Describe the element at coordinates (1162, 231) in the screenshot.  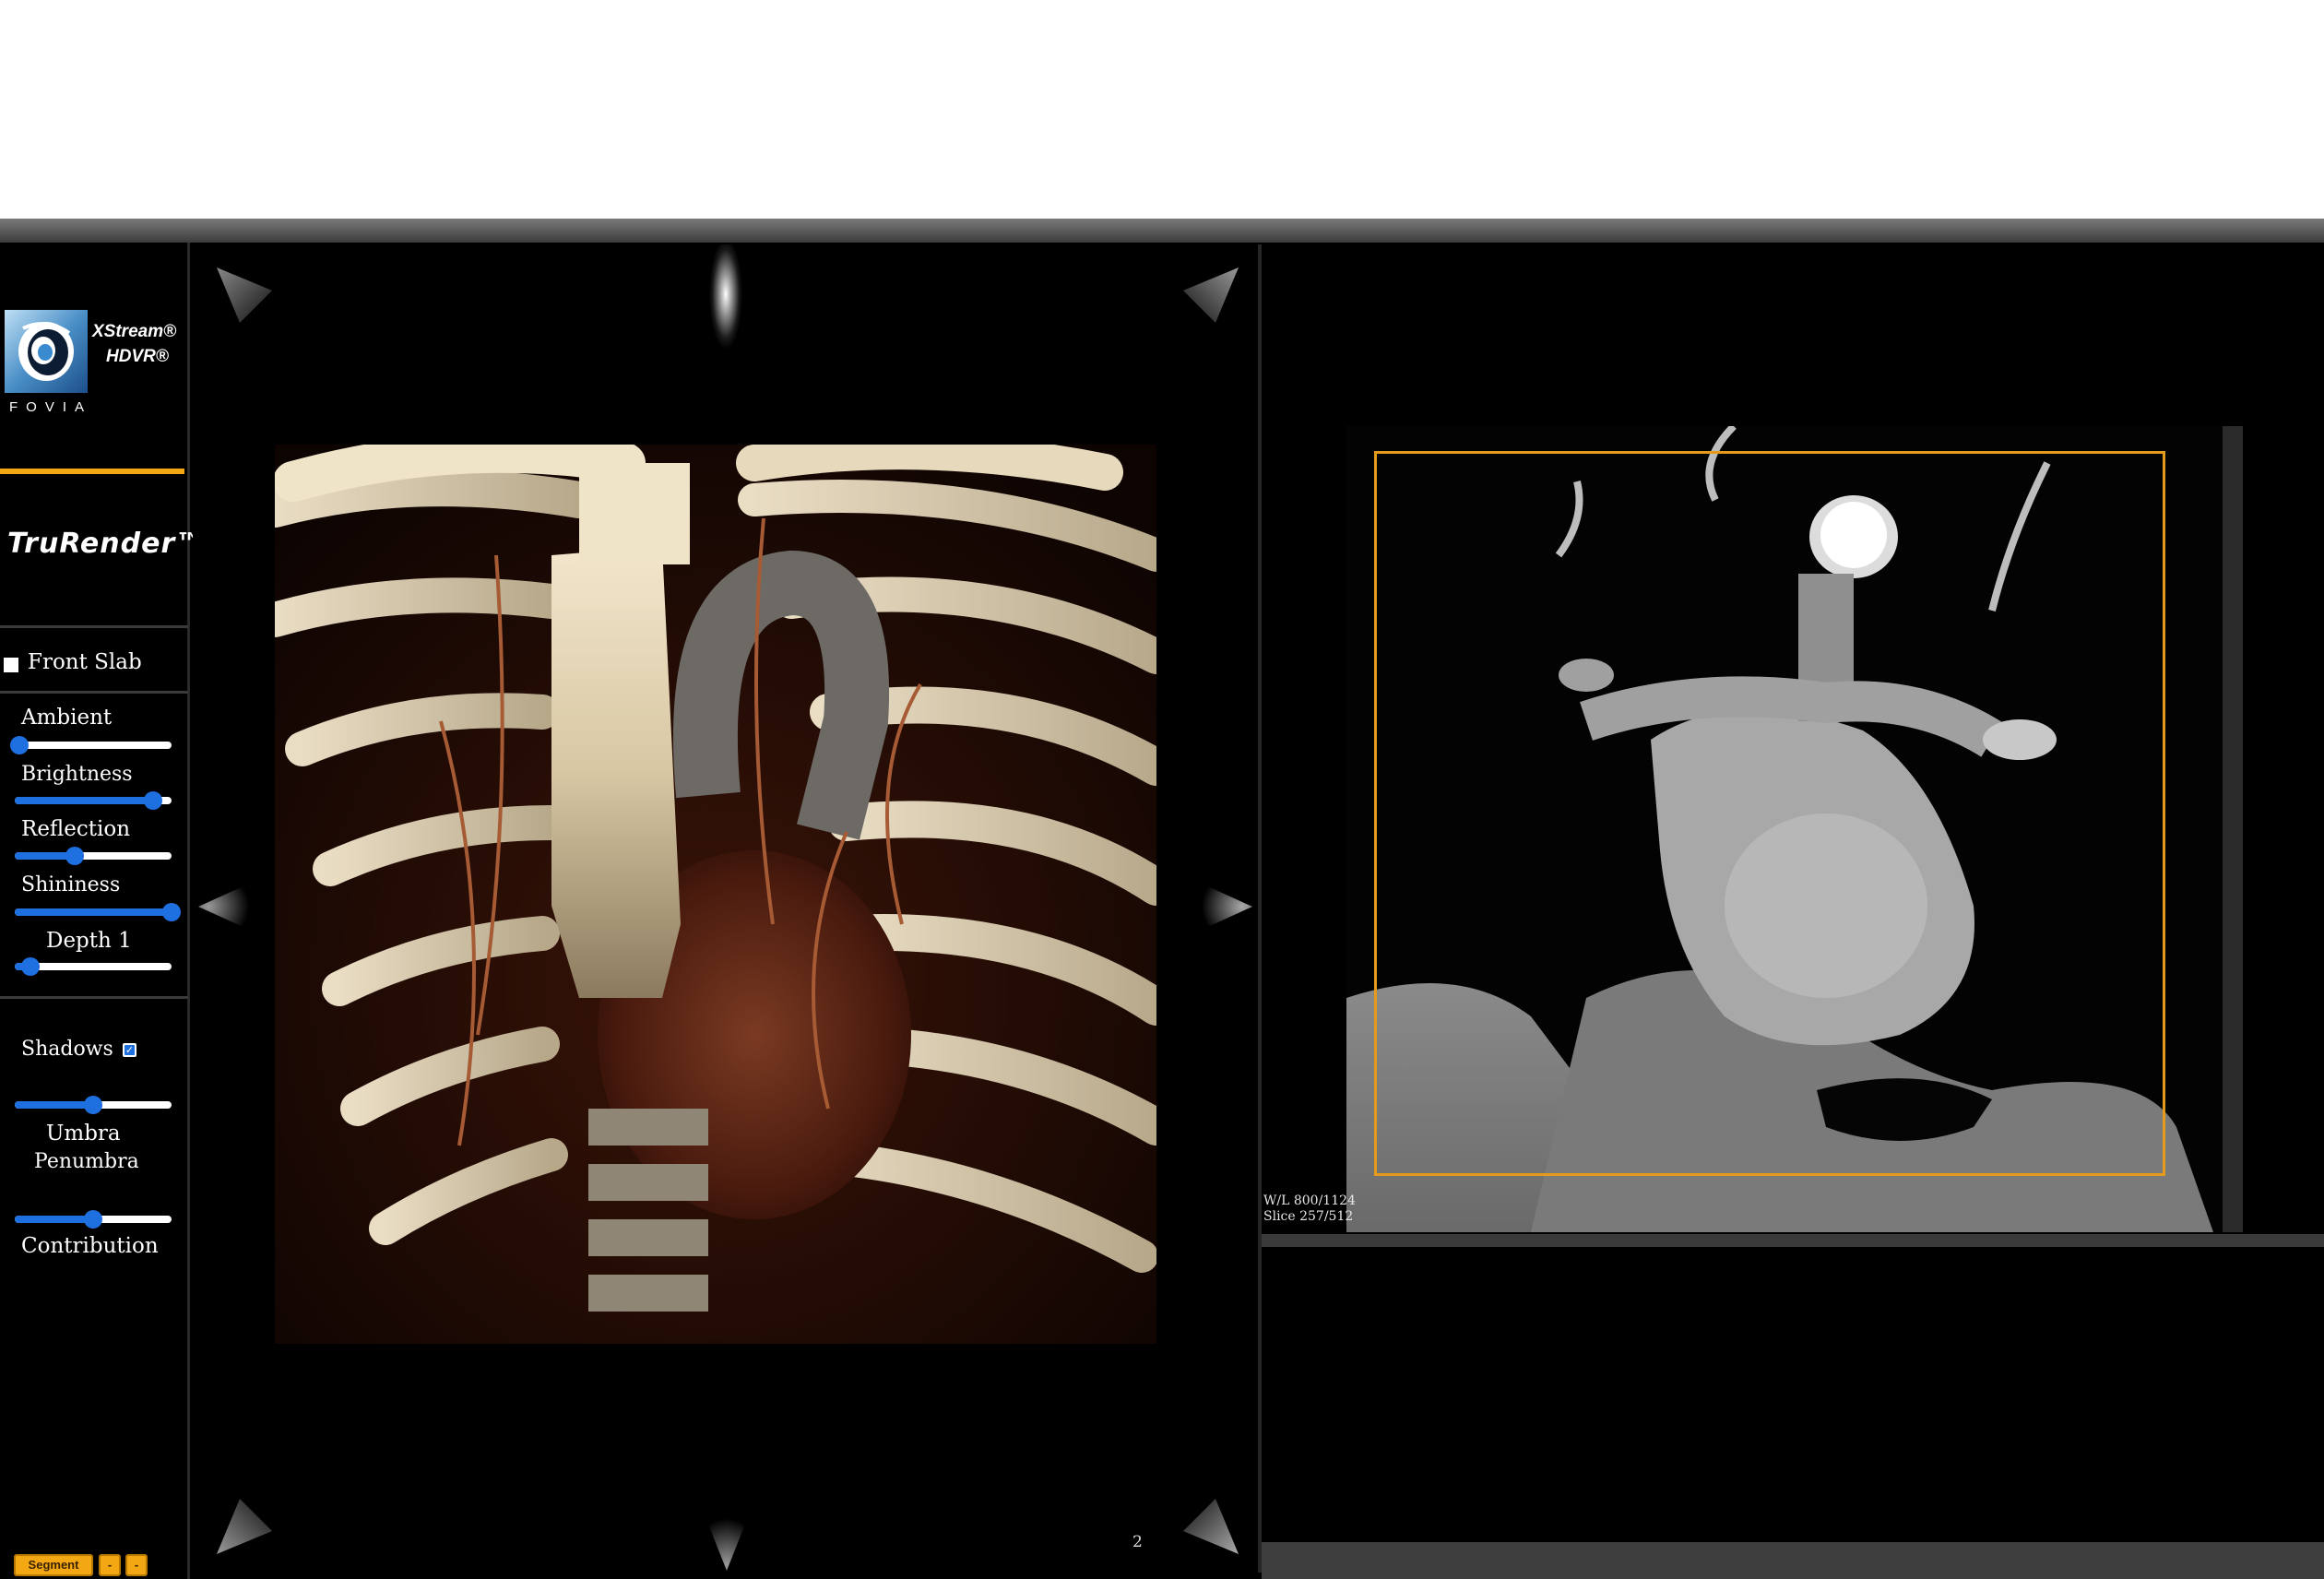
I see `title-bar` at that location.